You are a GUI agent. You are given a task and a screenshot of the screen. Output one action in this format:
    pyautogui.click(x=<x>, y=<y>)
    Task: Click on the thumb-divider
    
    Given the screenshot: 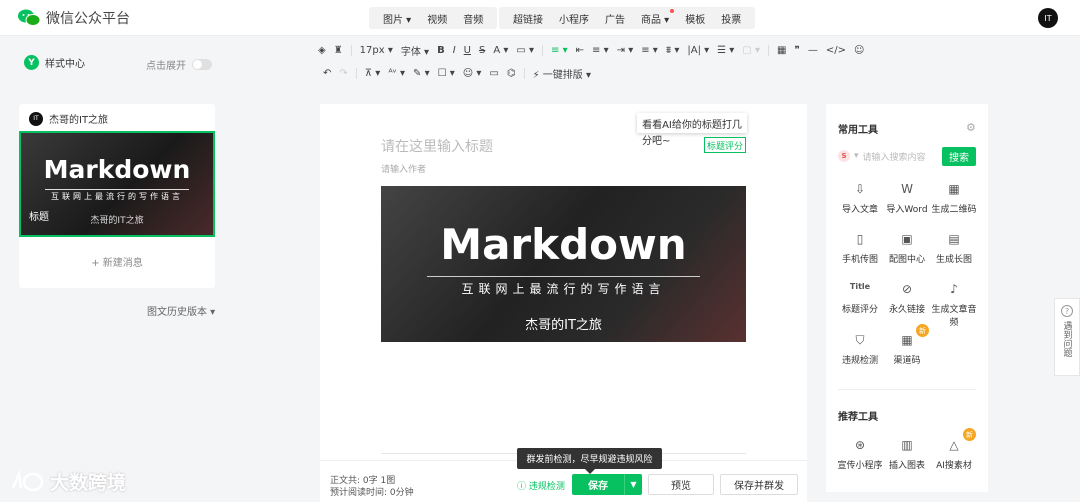 What is the action you would take?
    pyautogui.click(x=117, y=189)
    